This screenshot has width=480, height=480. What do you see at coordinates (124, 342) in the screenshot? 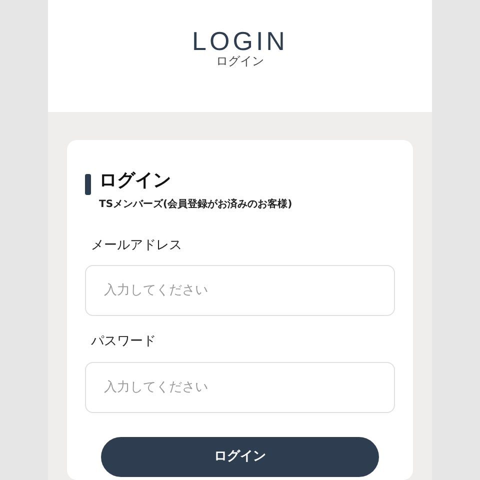
I see `field-label: パスワード` at bounding box center [124, 342].